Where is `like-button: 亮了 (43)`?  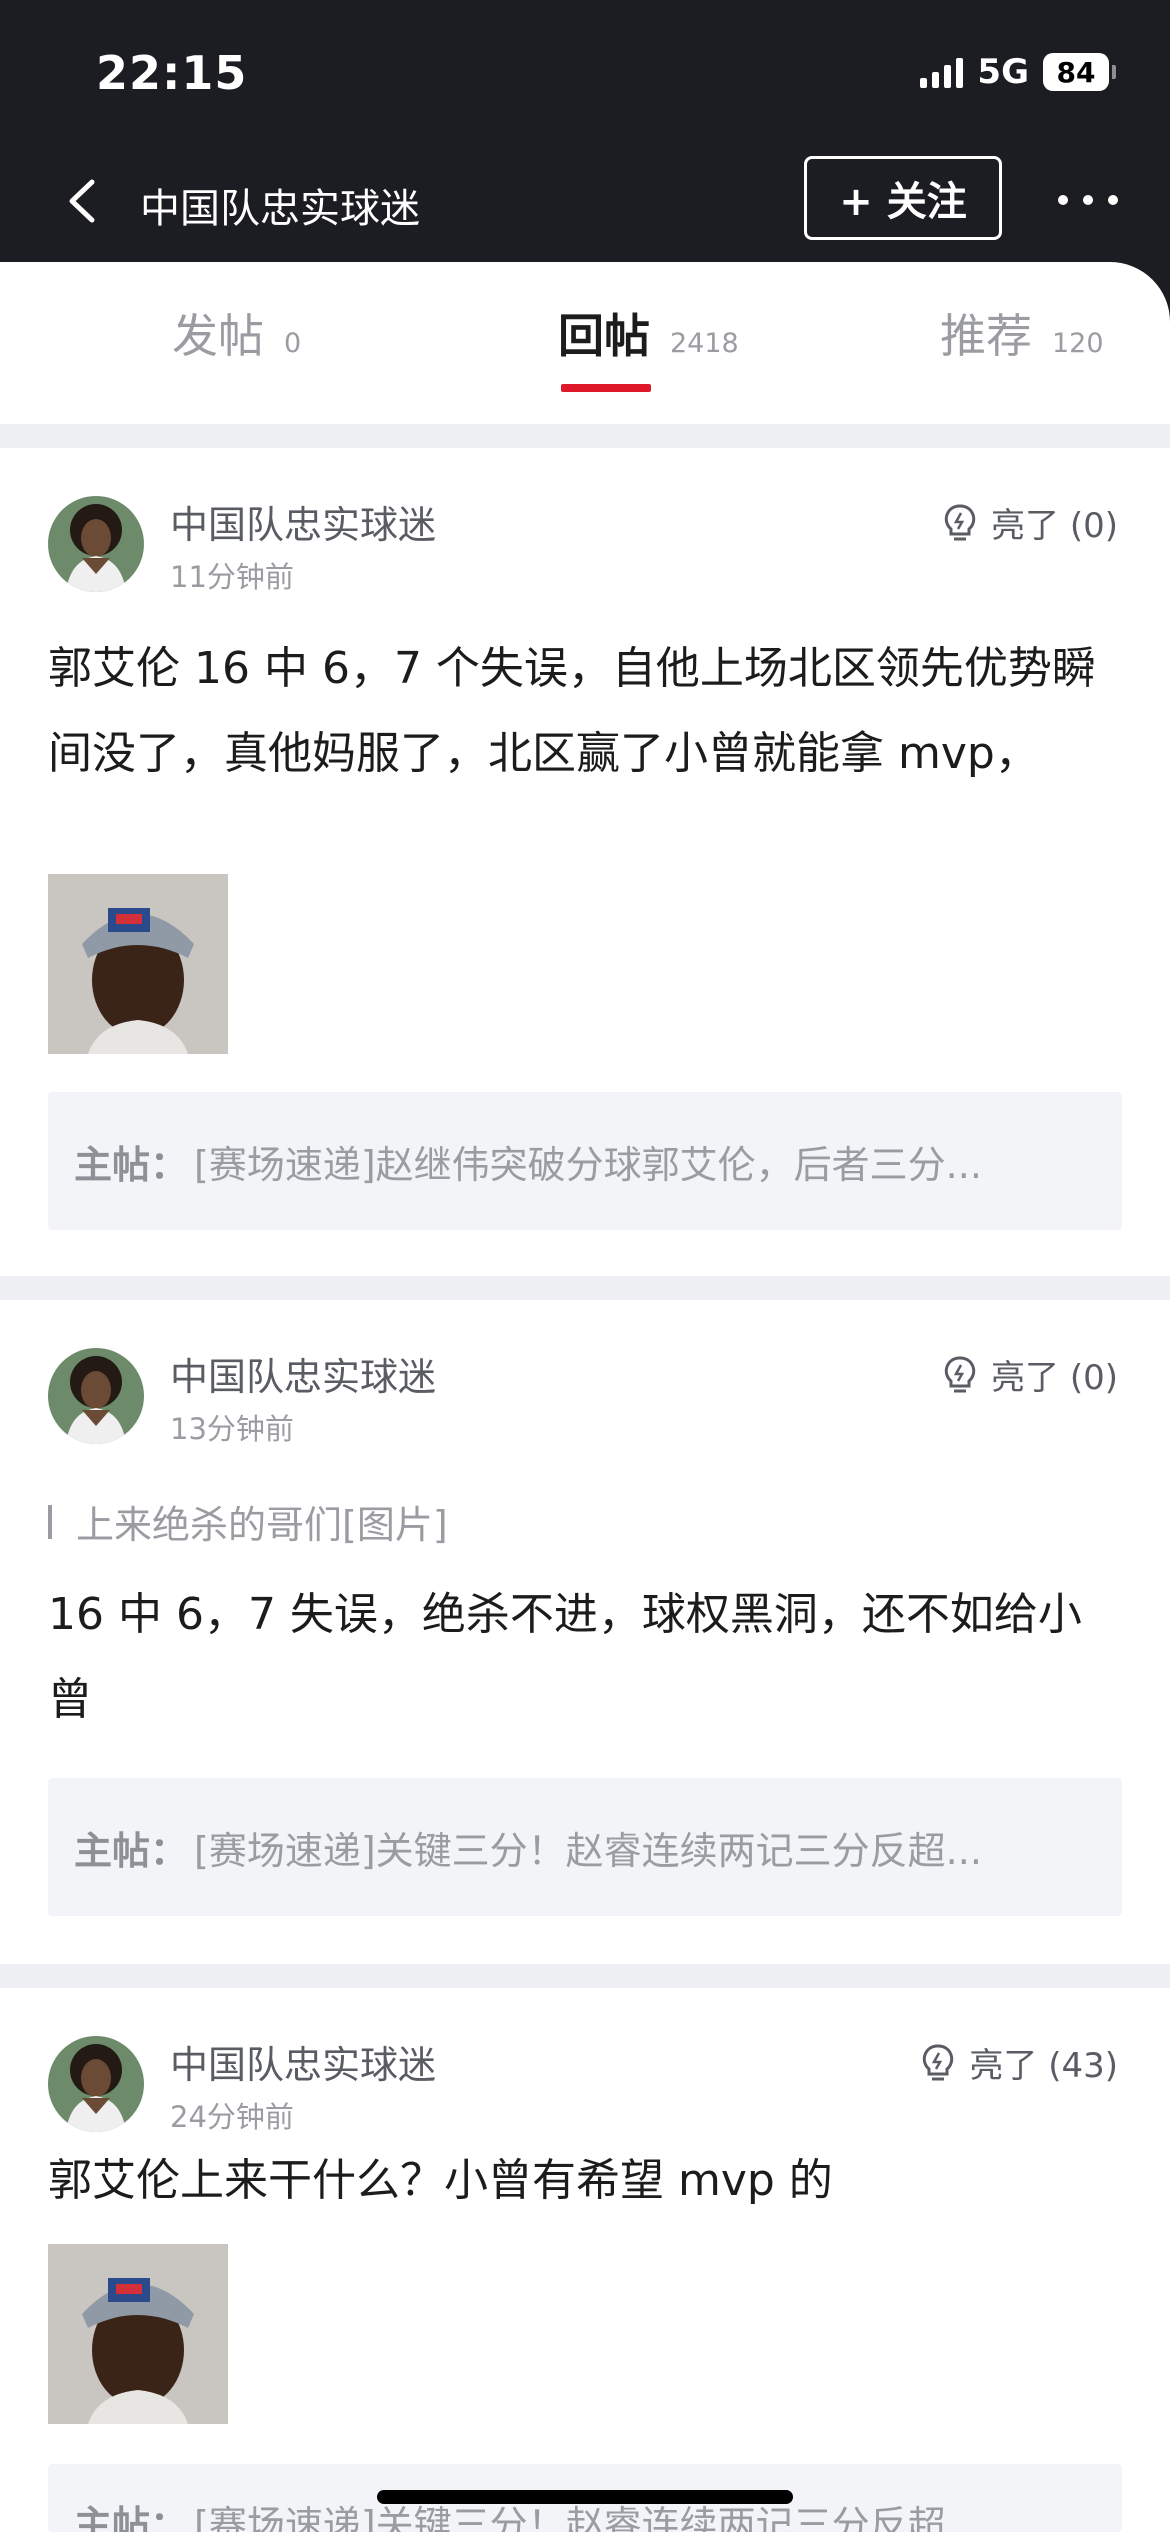
like-button: 亮了 (43) is located at coordinates (1018, 2062).